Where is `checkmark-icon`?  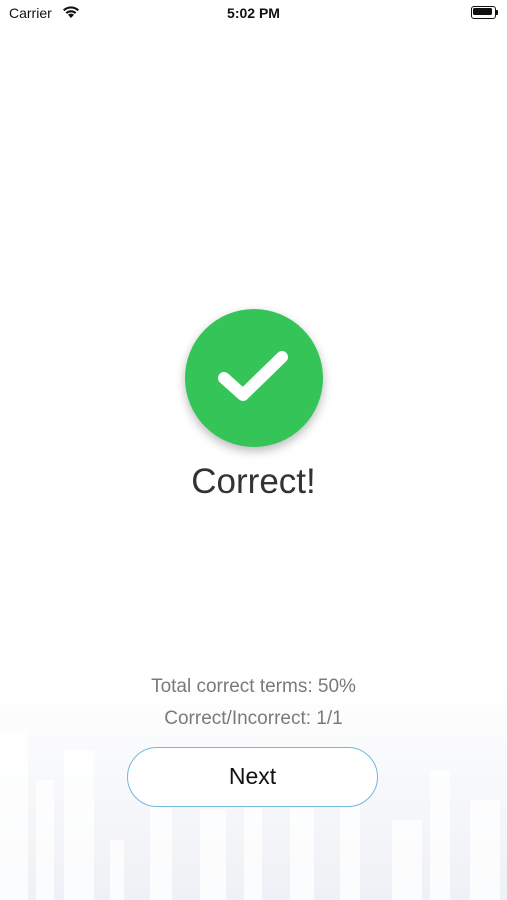
checkmark-icon is located at coordinates (253, 376).